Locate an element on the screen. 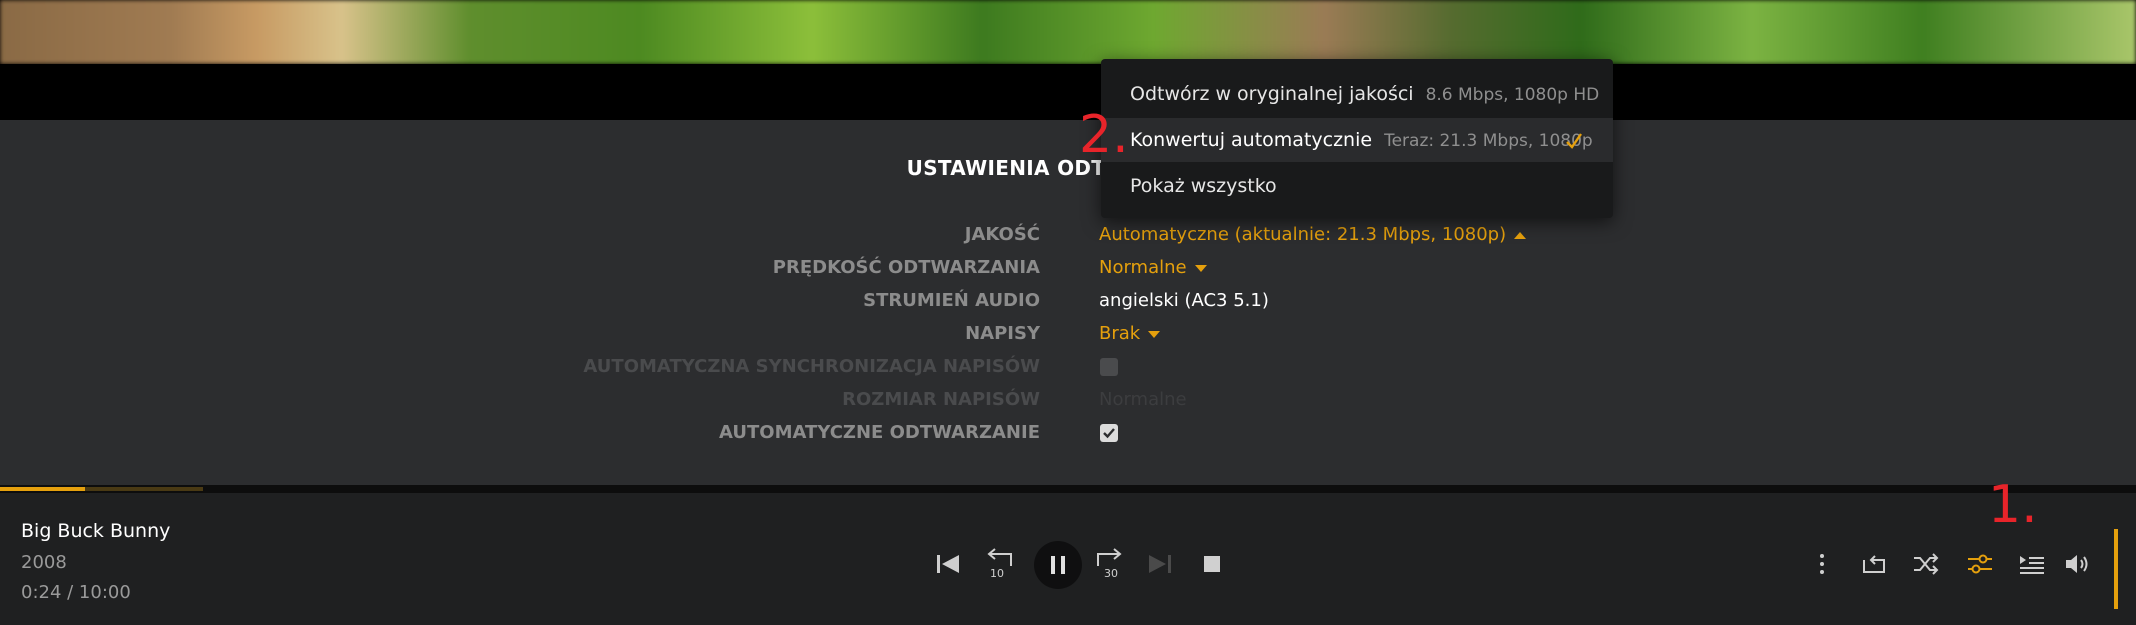  annotation-step-2: 2. is located at coordinates (1104, 135).